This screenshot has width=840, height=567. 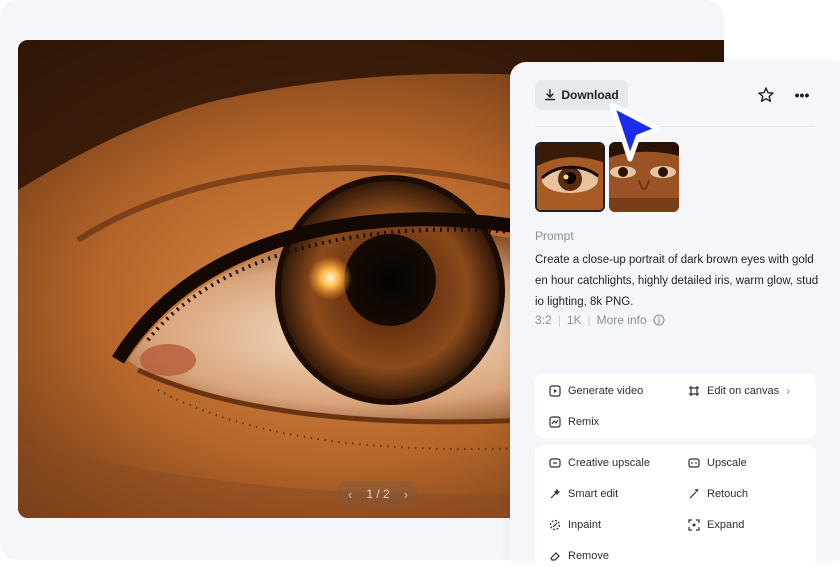 What do you see at coordinates (802, 95) in the screenshot?
I see `more-options-icon: •••` at bounding box center [802, 95].